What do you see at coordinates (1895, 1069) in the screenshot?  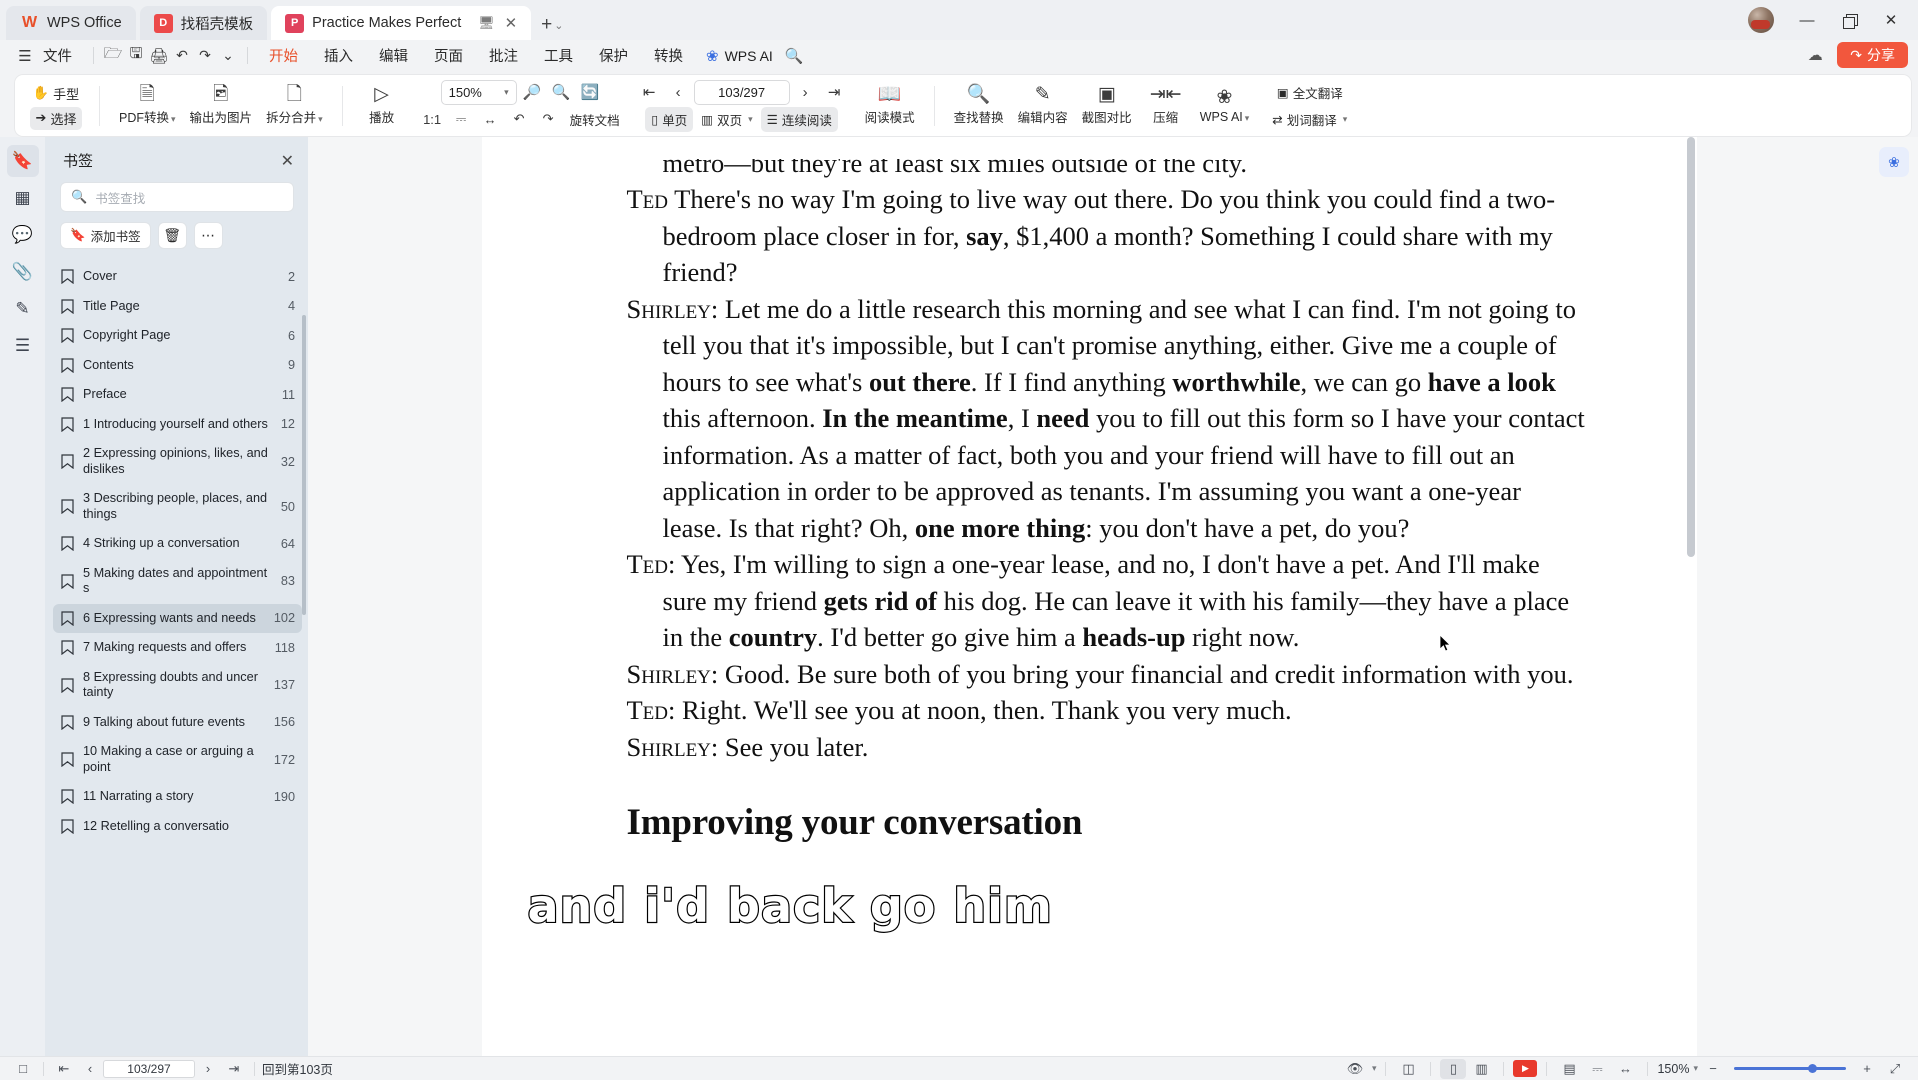 I see `fullscreen-icon: ⤢` at bounding box center [1895, 1069].